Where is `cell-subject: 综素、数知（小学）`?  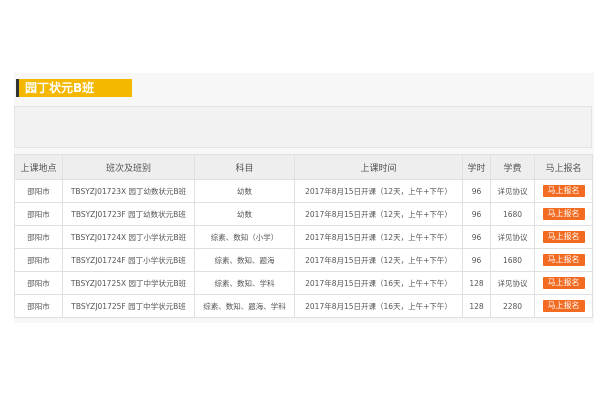
cell-subject: 综素、数知（小学） is located at coordinates (244, 237).